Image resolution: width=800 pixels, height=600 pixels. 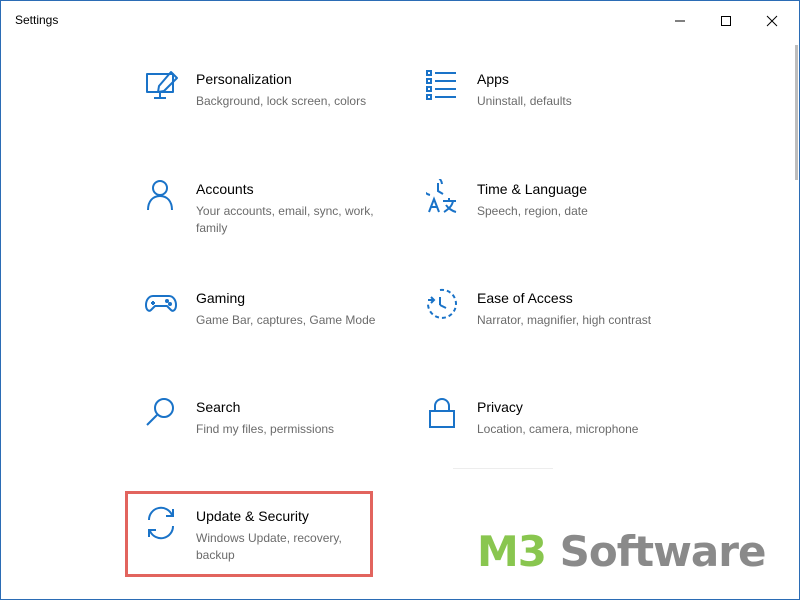 I want to click on watermark-logo: M3 Software, so click(x=622, y=551).